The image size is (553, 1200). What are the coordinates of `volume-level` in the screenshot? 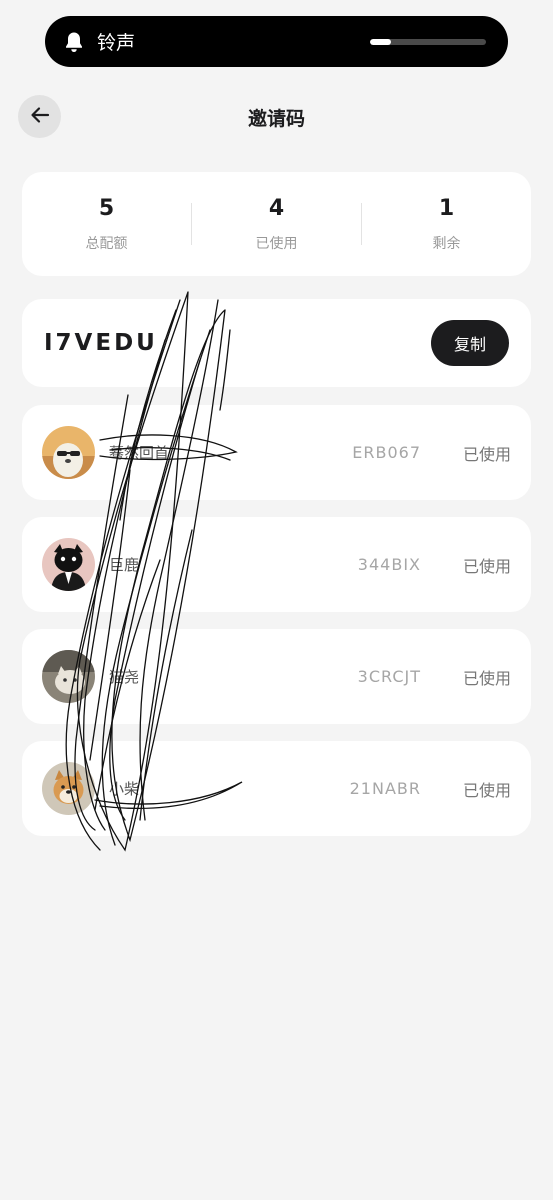 It's located at (380, 41).